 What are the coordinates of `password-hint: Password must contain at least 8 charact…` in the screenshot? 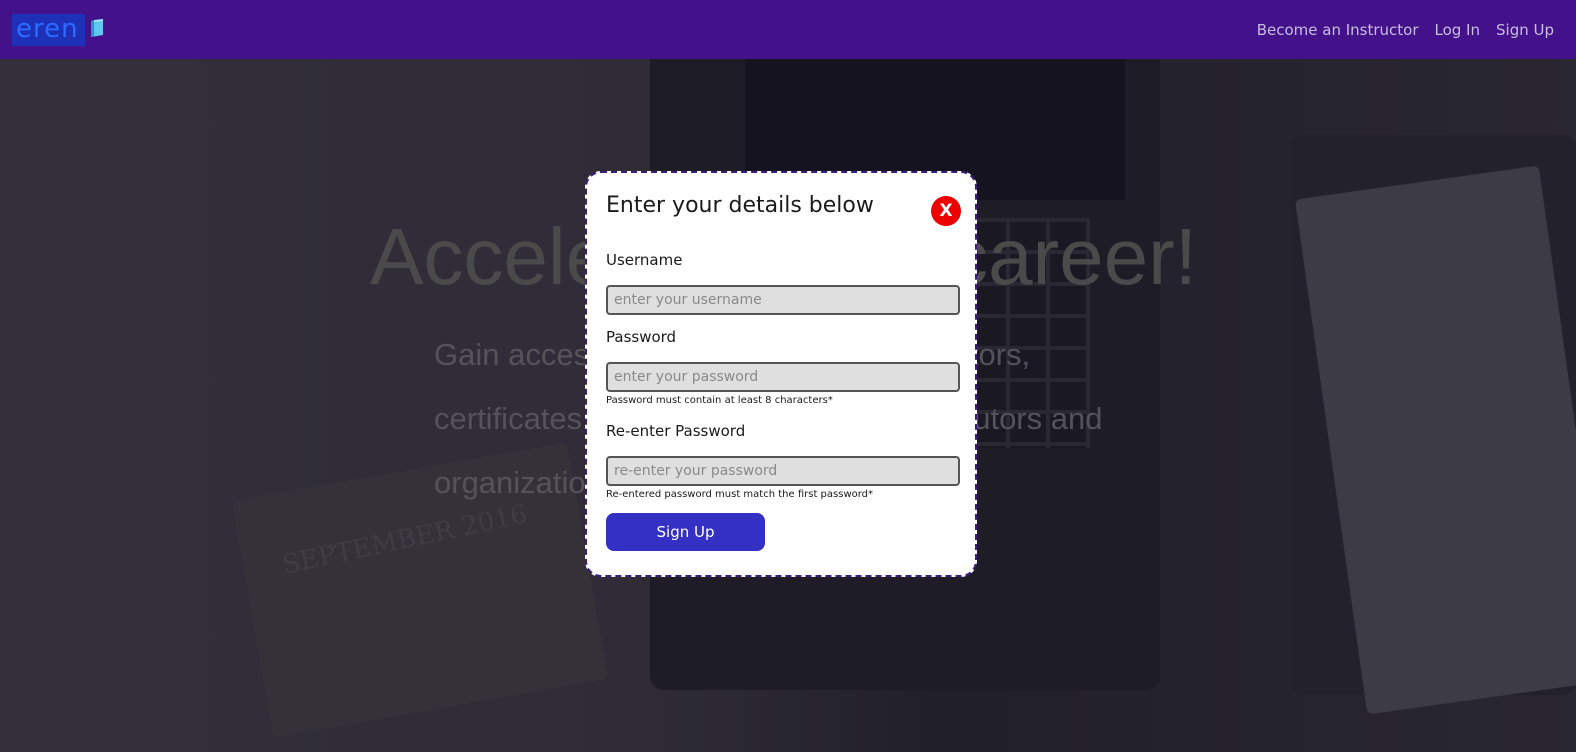 It's located at (719, 400).